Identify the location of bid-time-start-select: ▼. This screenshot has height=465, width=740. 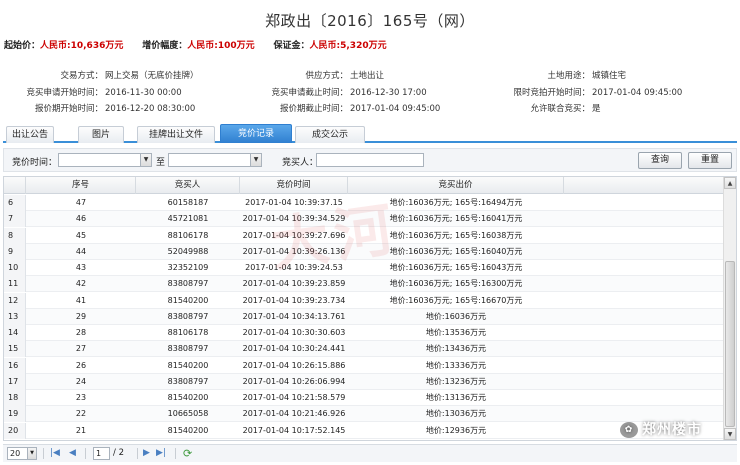
(105, 160).